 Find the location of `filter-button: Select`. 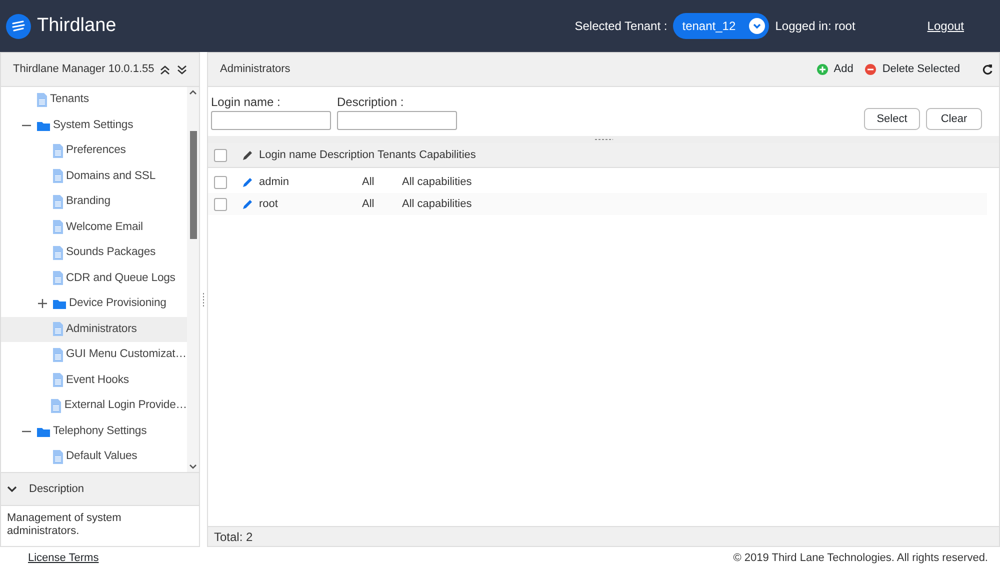

filter-button: Select is located at coordinates (892, 119).